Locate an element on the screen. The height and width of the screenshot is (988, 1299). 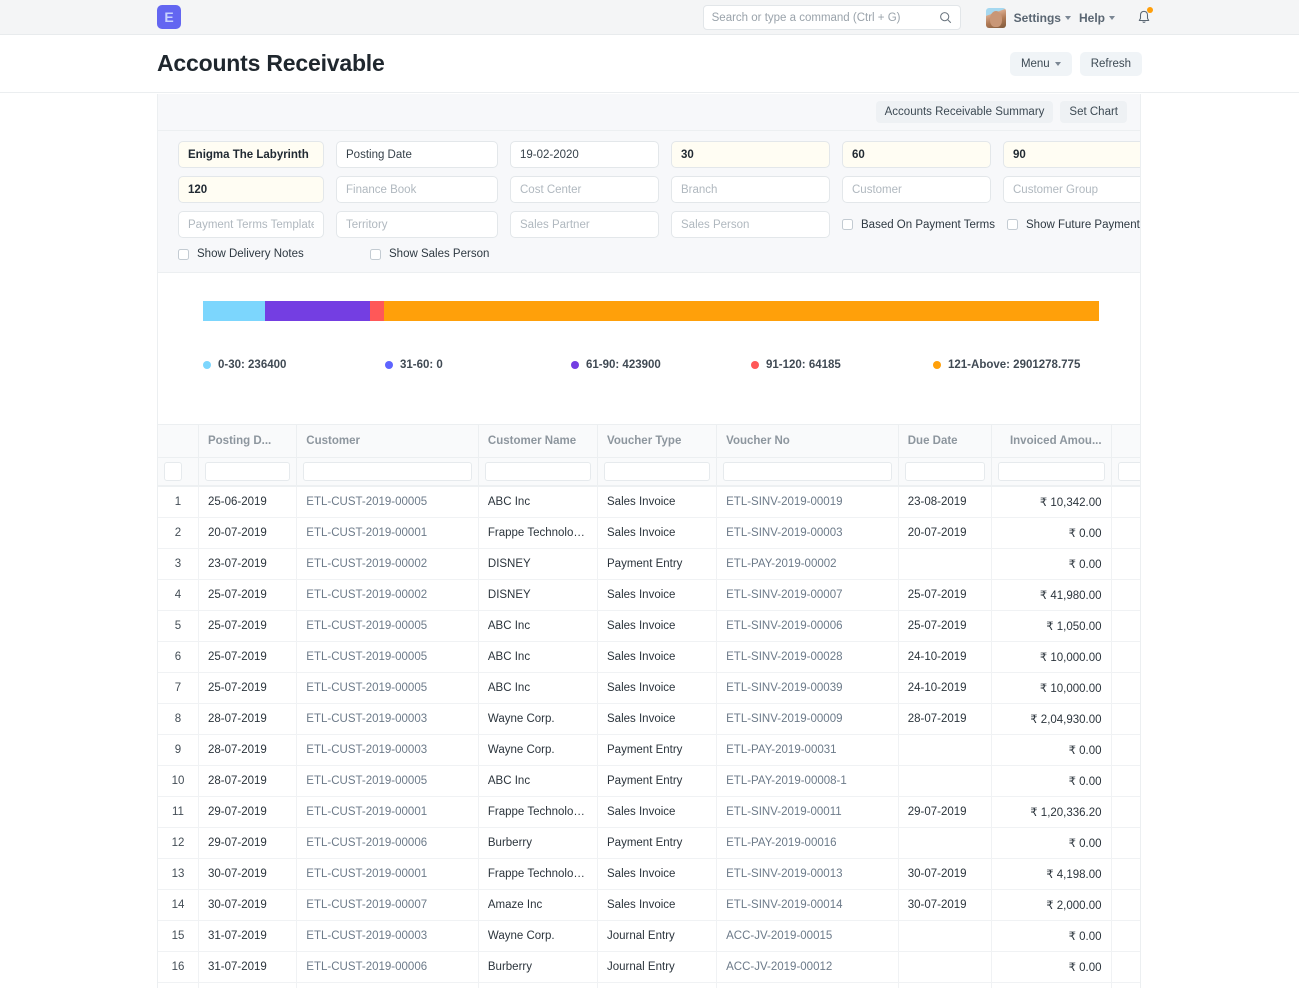
cell-idx: 17 is located at coordinates (178, 985).